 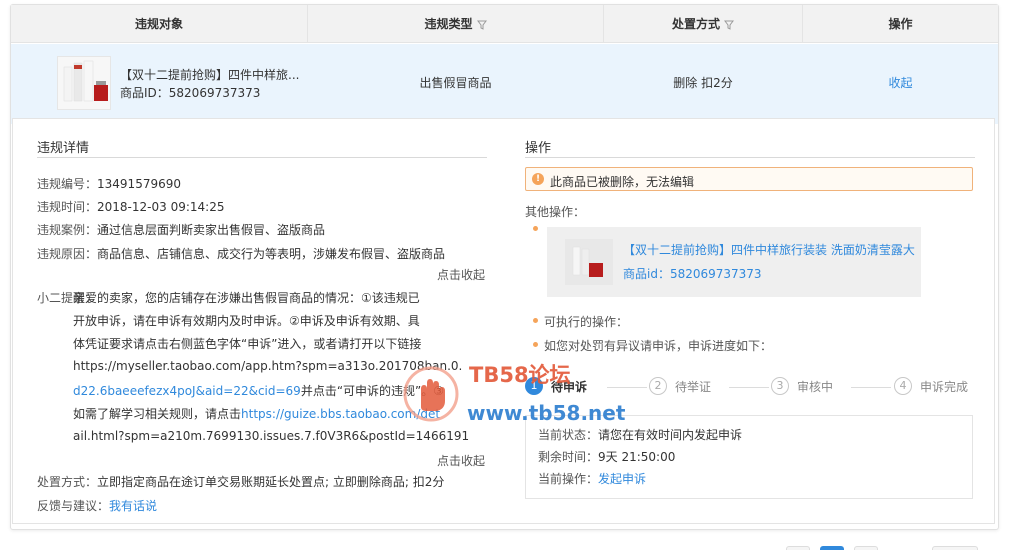 I want to click on header-action: 操作, so click(x=900, y=24).